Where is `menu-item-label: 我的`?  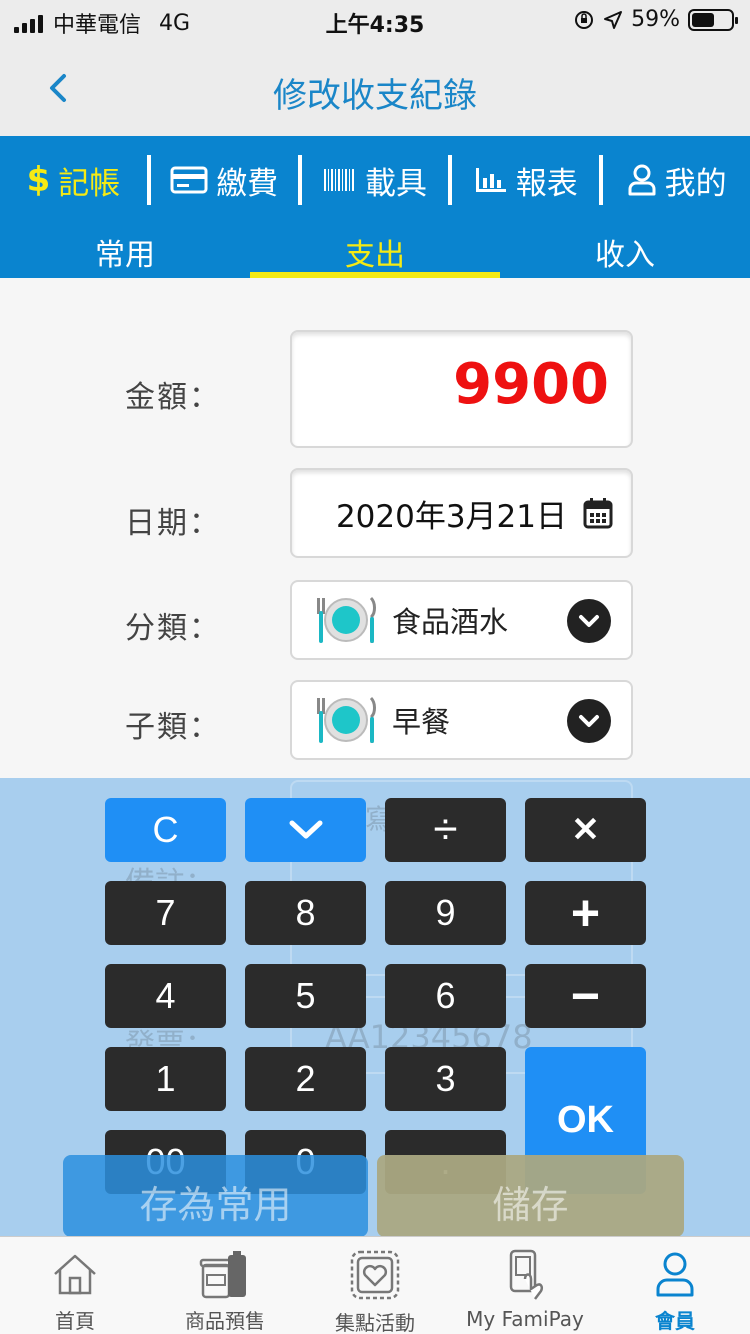
menu-item-label: 我的 is located at coordinates (695, 183).